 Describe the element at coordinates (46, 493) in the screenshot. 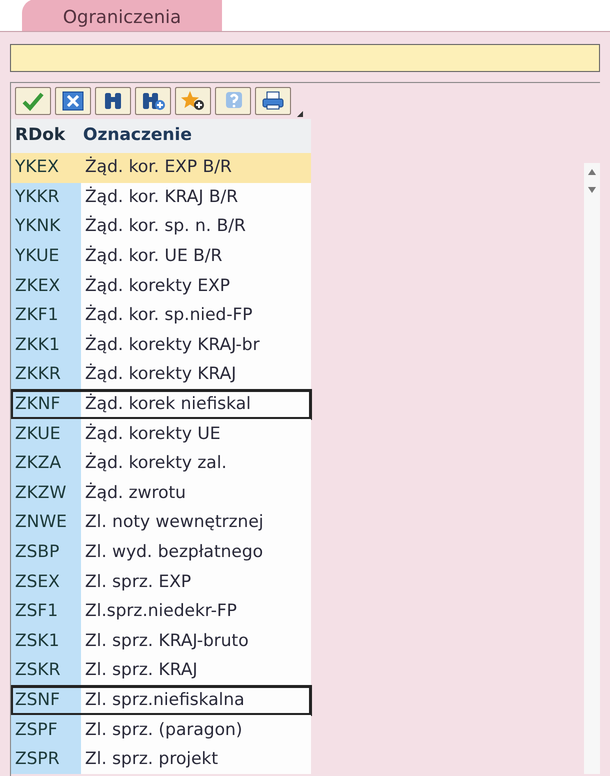

I see `table-cell: ZKZW` at that location.